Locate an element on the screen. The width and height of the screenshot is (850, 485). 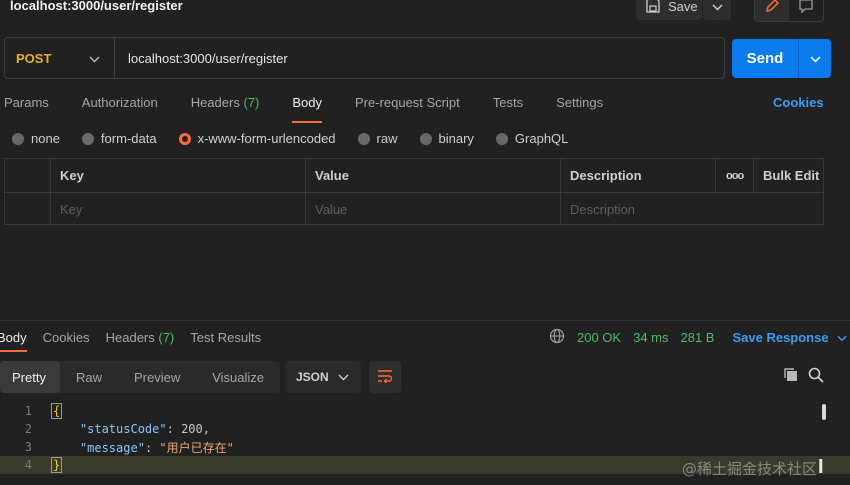
response-tab-cookies: Cookies is located at coordinates (66, 337).